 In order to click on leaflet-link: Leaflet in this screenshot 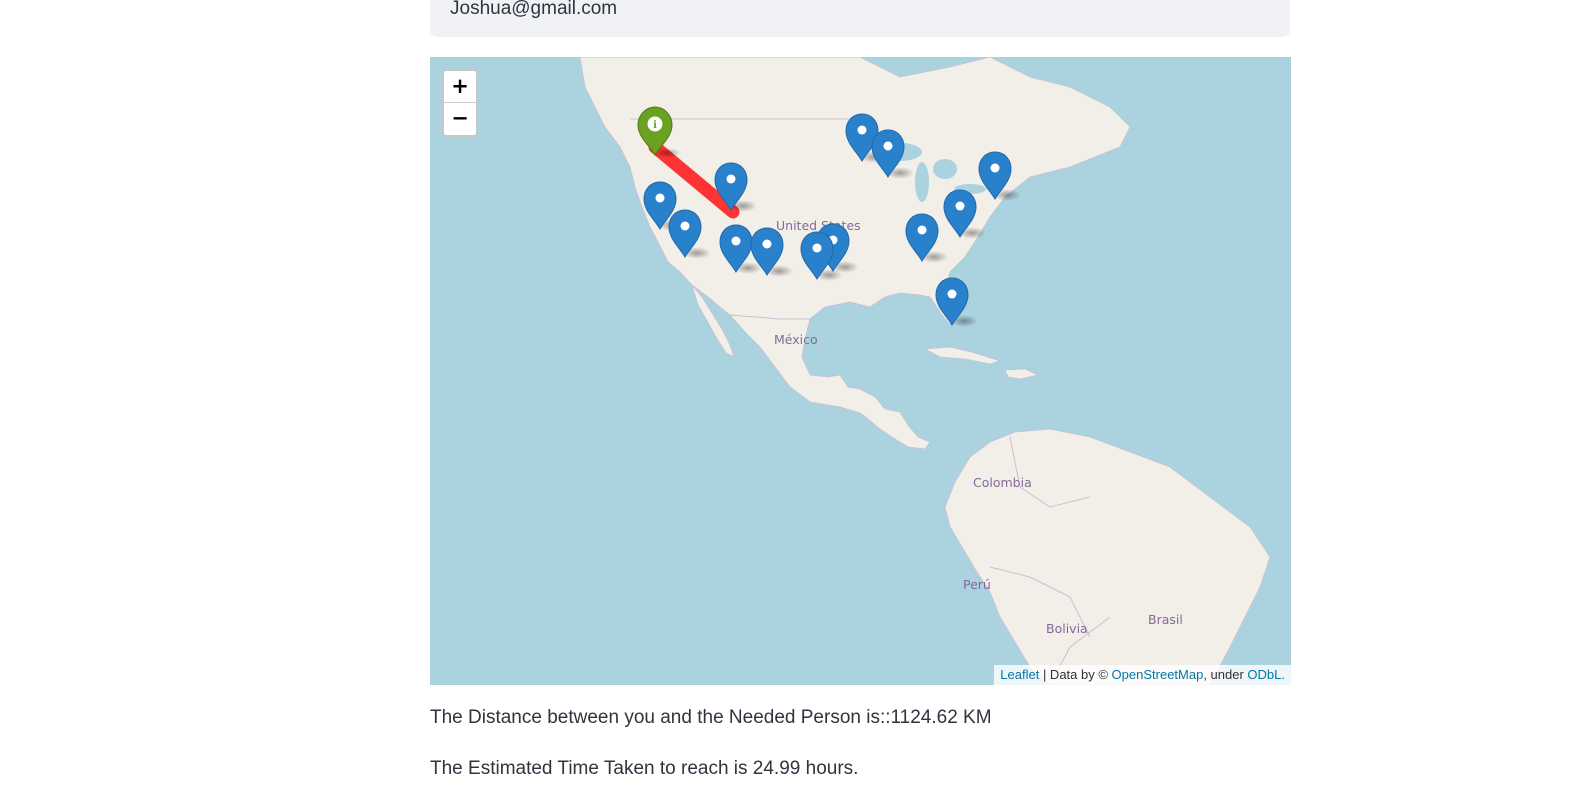, I will do `click(1019, 674)`.